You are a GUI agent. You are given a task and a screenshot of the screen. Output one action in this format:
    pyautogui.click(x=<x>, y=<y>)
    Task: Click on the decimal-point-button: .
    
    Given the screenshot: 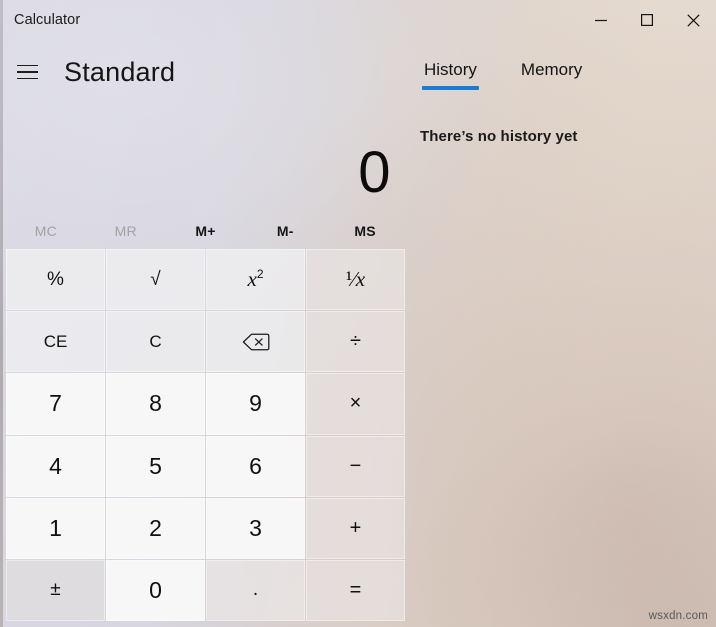 What is the action you would take?
    pyautogui.click(x=255, y=590)
    